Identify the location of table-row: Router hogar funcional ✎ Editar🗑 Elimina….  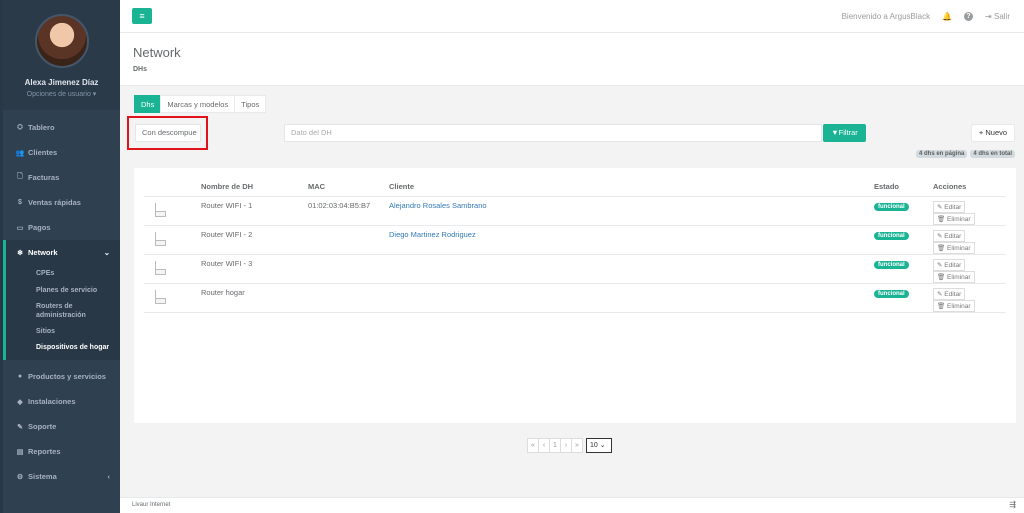
(575, 298).